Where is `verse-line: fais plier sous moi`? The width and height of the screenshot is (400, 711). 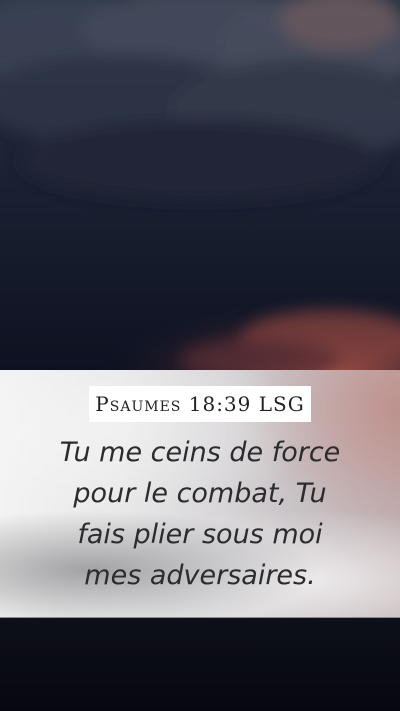 verse-line: fais plier sous moi is located at coordinates (200, 534).